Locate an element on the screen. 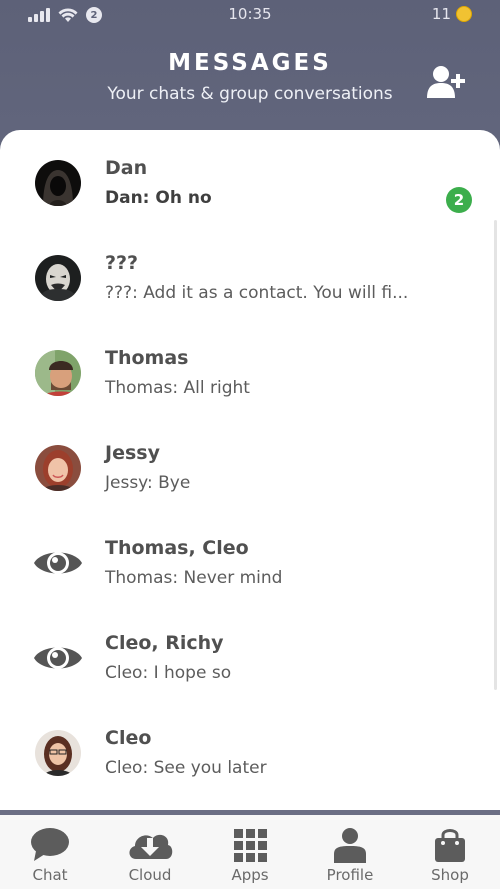 Image resolution: width=500 pixels, height=889 pixels. status-time: 10:35 is located at coordinates (250, 14).